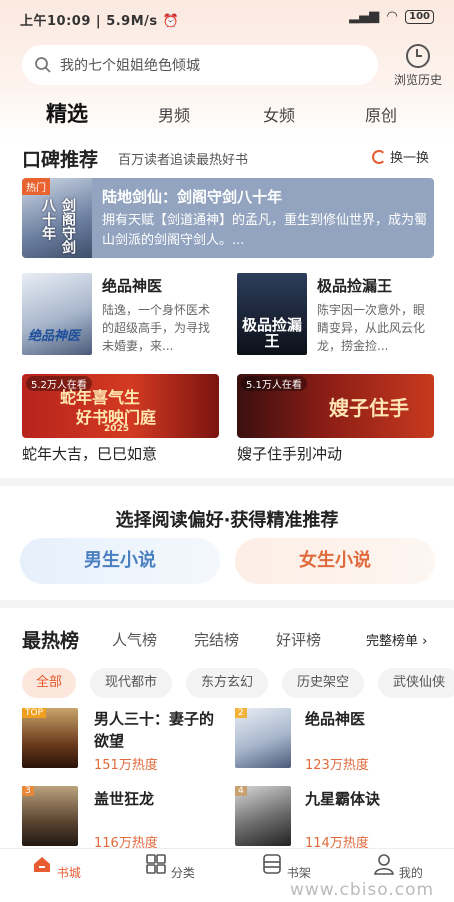 The image size is (454, 902). Describe the element at coordinates (28, 791) in the screenshot. I see `rank-badge: 3` at that location.